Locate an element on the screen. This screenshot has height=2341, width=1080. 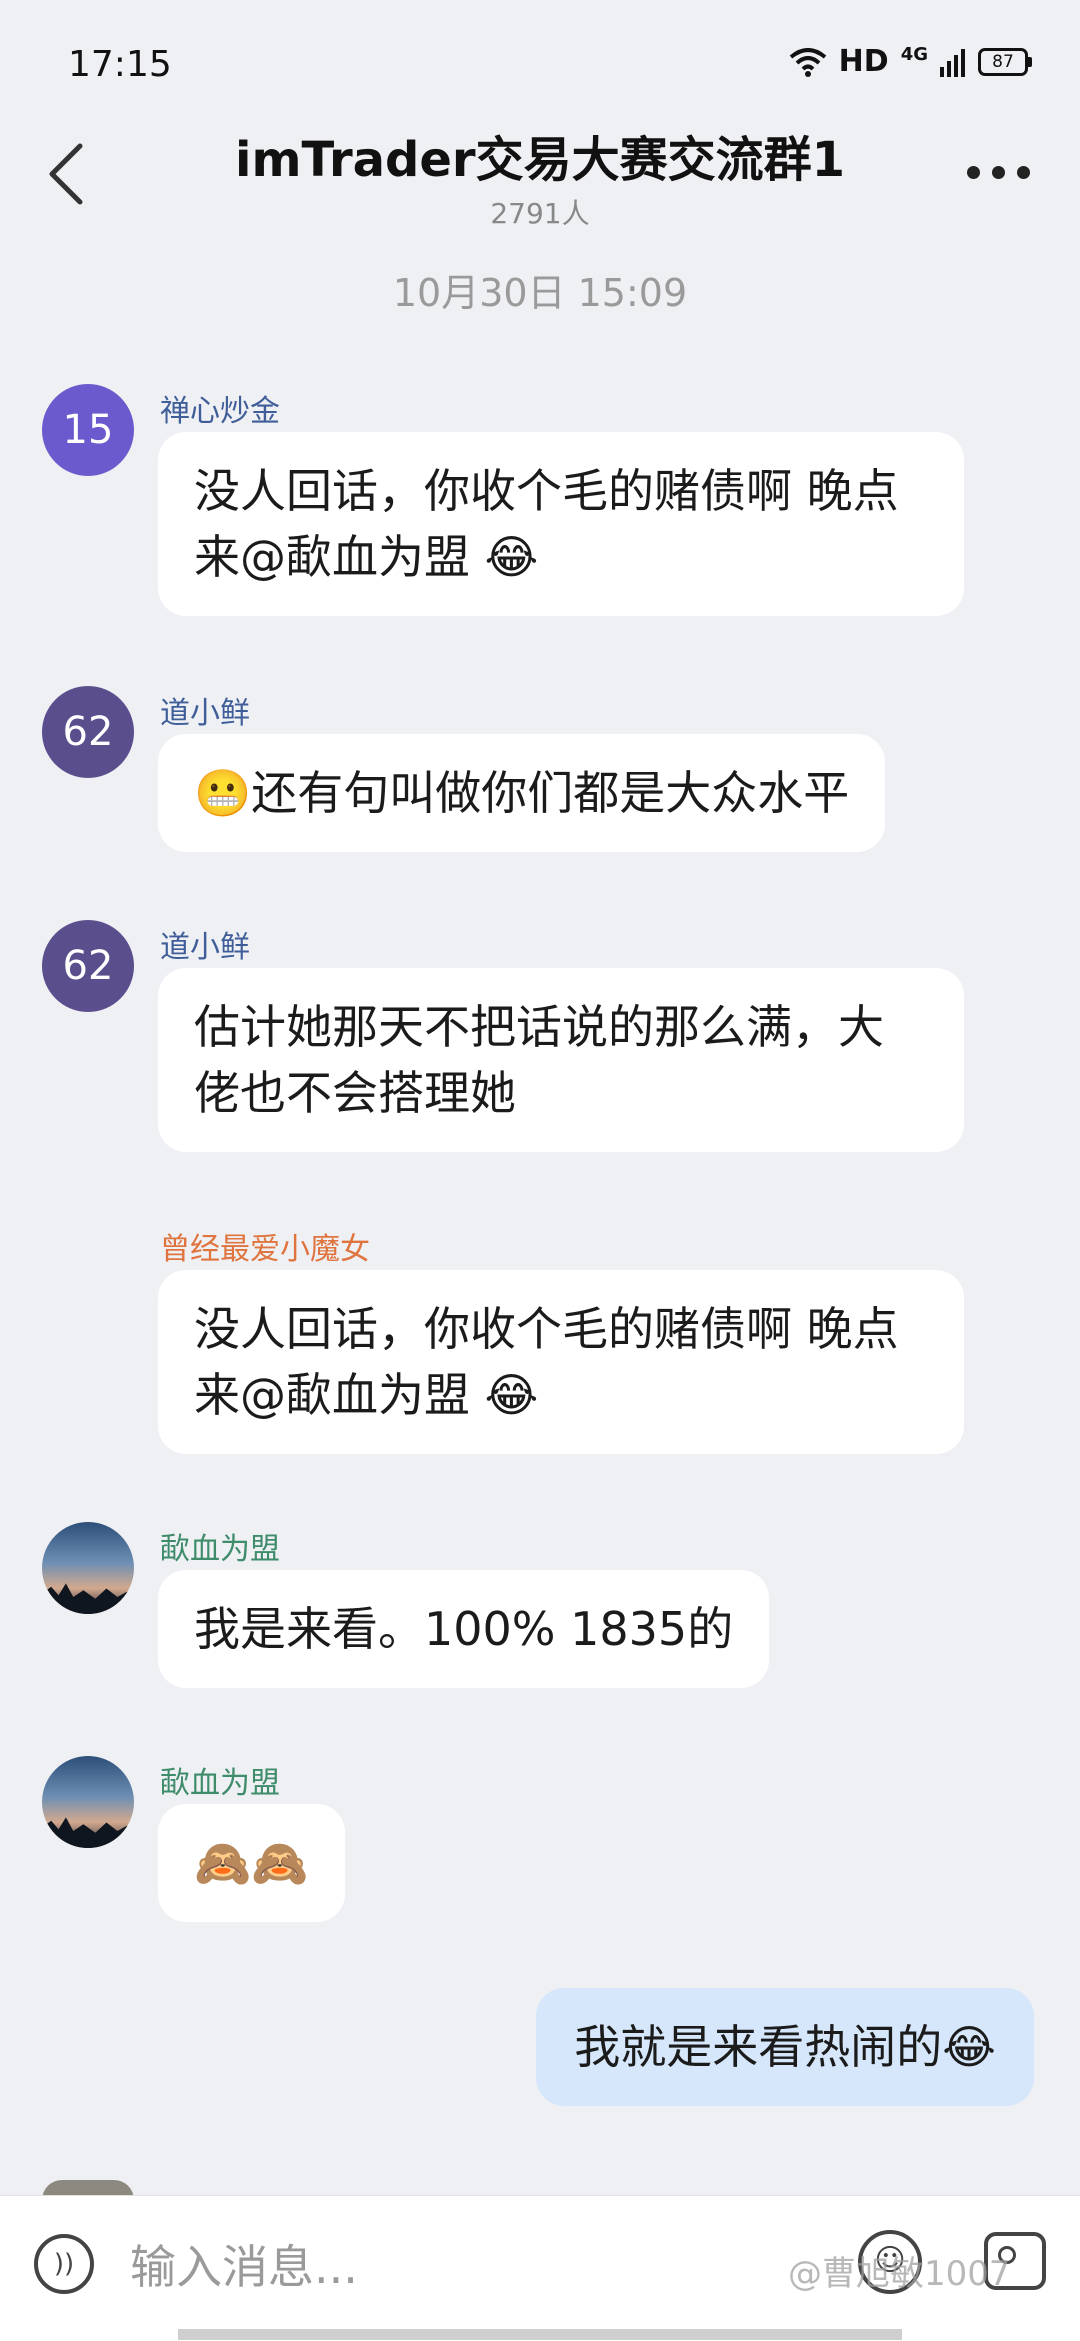
battery-icon: 87 is located at coordinates (1005, 61).